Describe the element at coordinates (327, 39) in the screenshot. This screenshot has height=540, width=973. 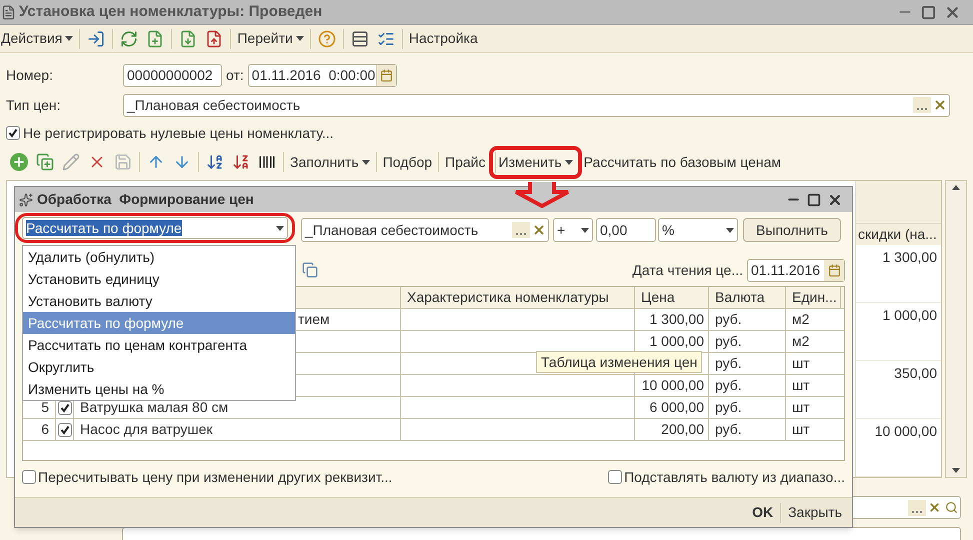
I see `help-icon` at that location.